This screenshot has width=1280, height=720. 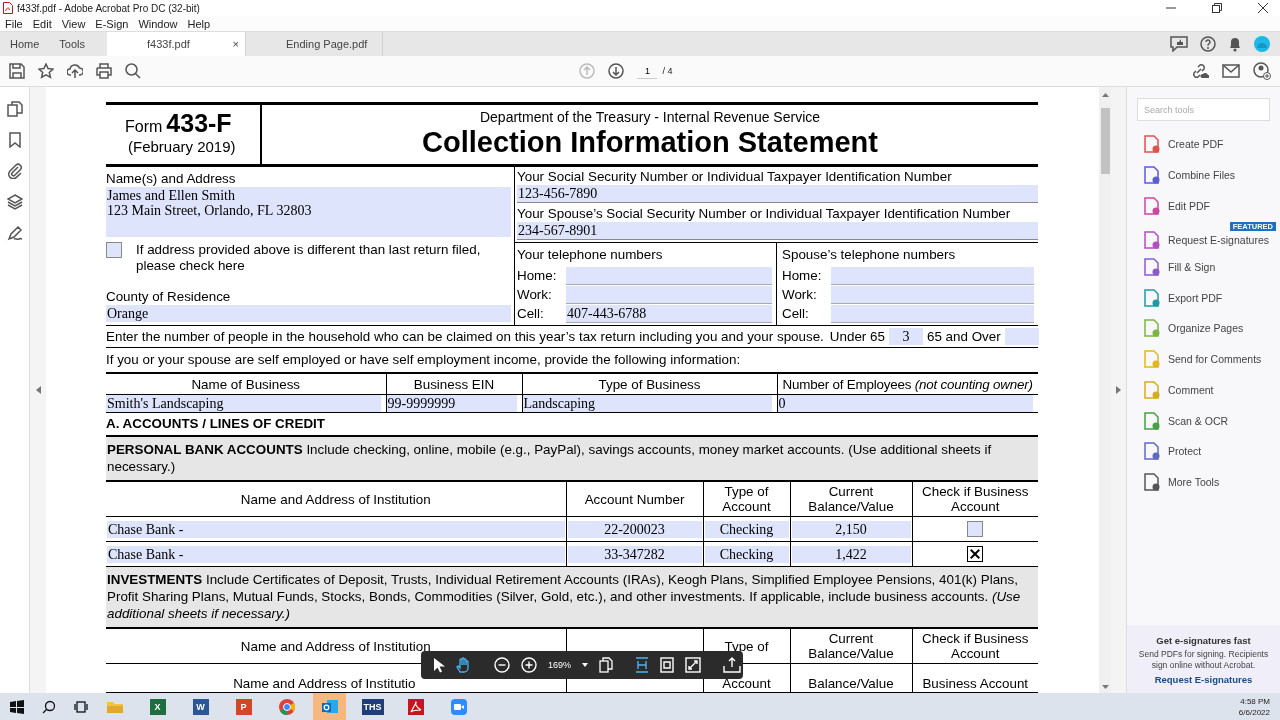 I want to click on tool-item: Export PDF, so click(x=1203, y=298).